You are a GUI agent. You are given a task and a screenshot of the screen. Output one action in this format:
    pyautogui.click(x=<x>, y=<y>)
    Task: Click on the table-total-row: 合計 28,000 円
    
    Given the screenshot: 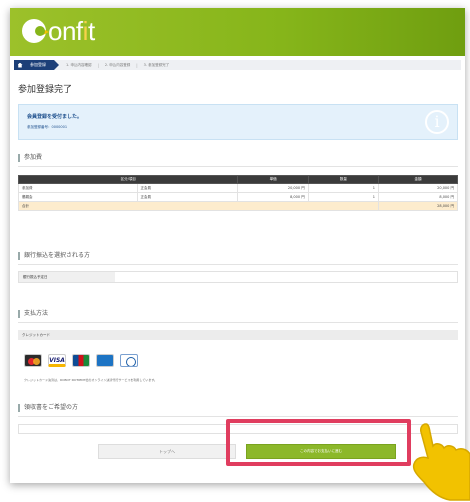 What is the action you would take?
    pyautogui.click(x=238, y=206)
    